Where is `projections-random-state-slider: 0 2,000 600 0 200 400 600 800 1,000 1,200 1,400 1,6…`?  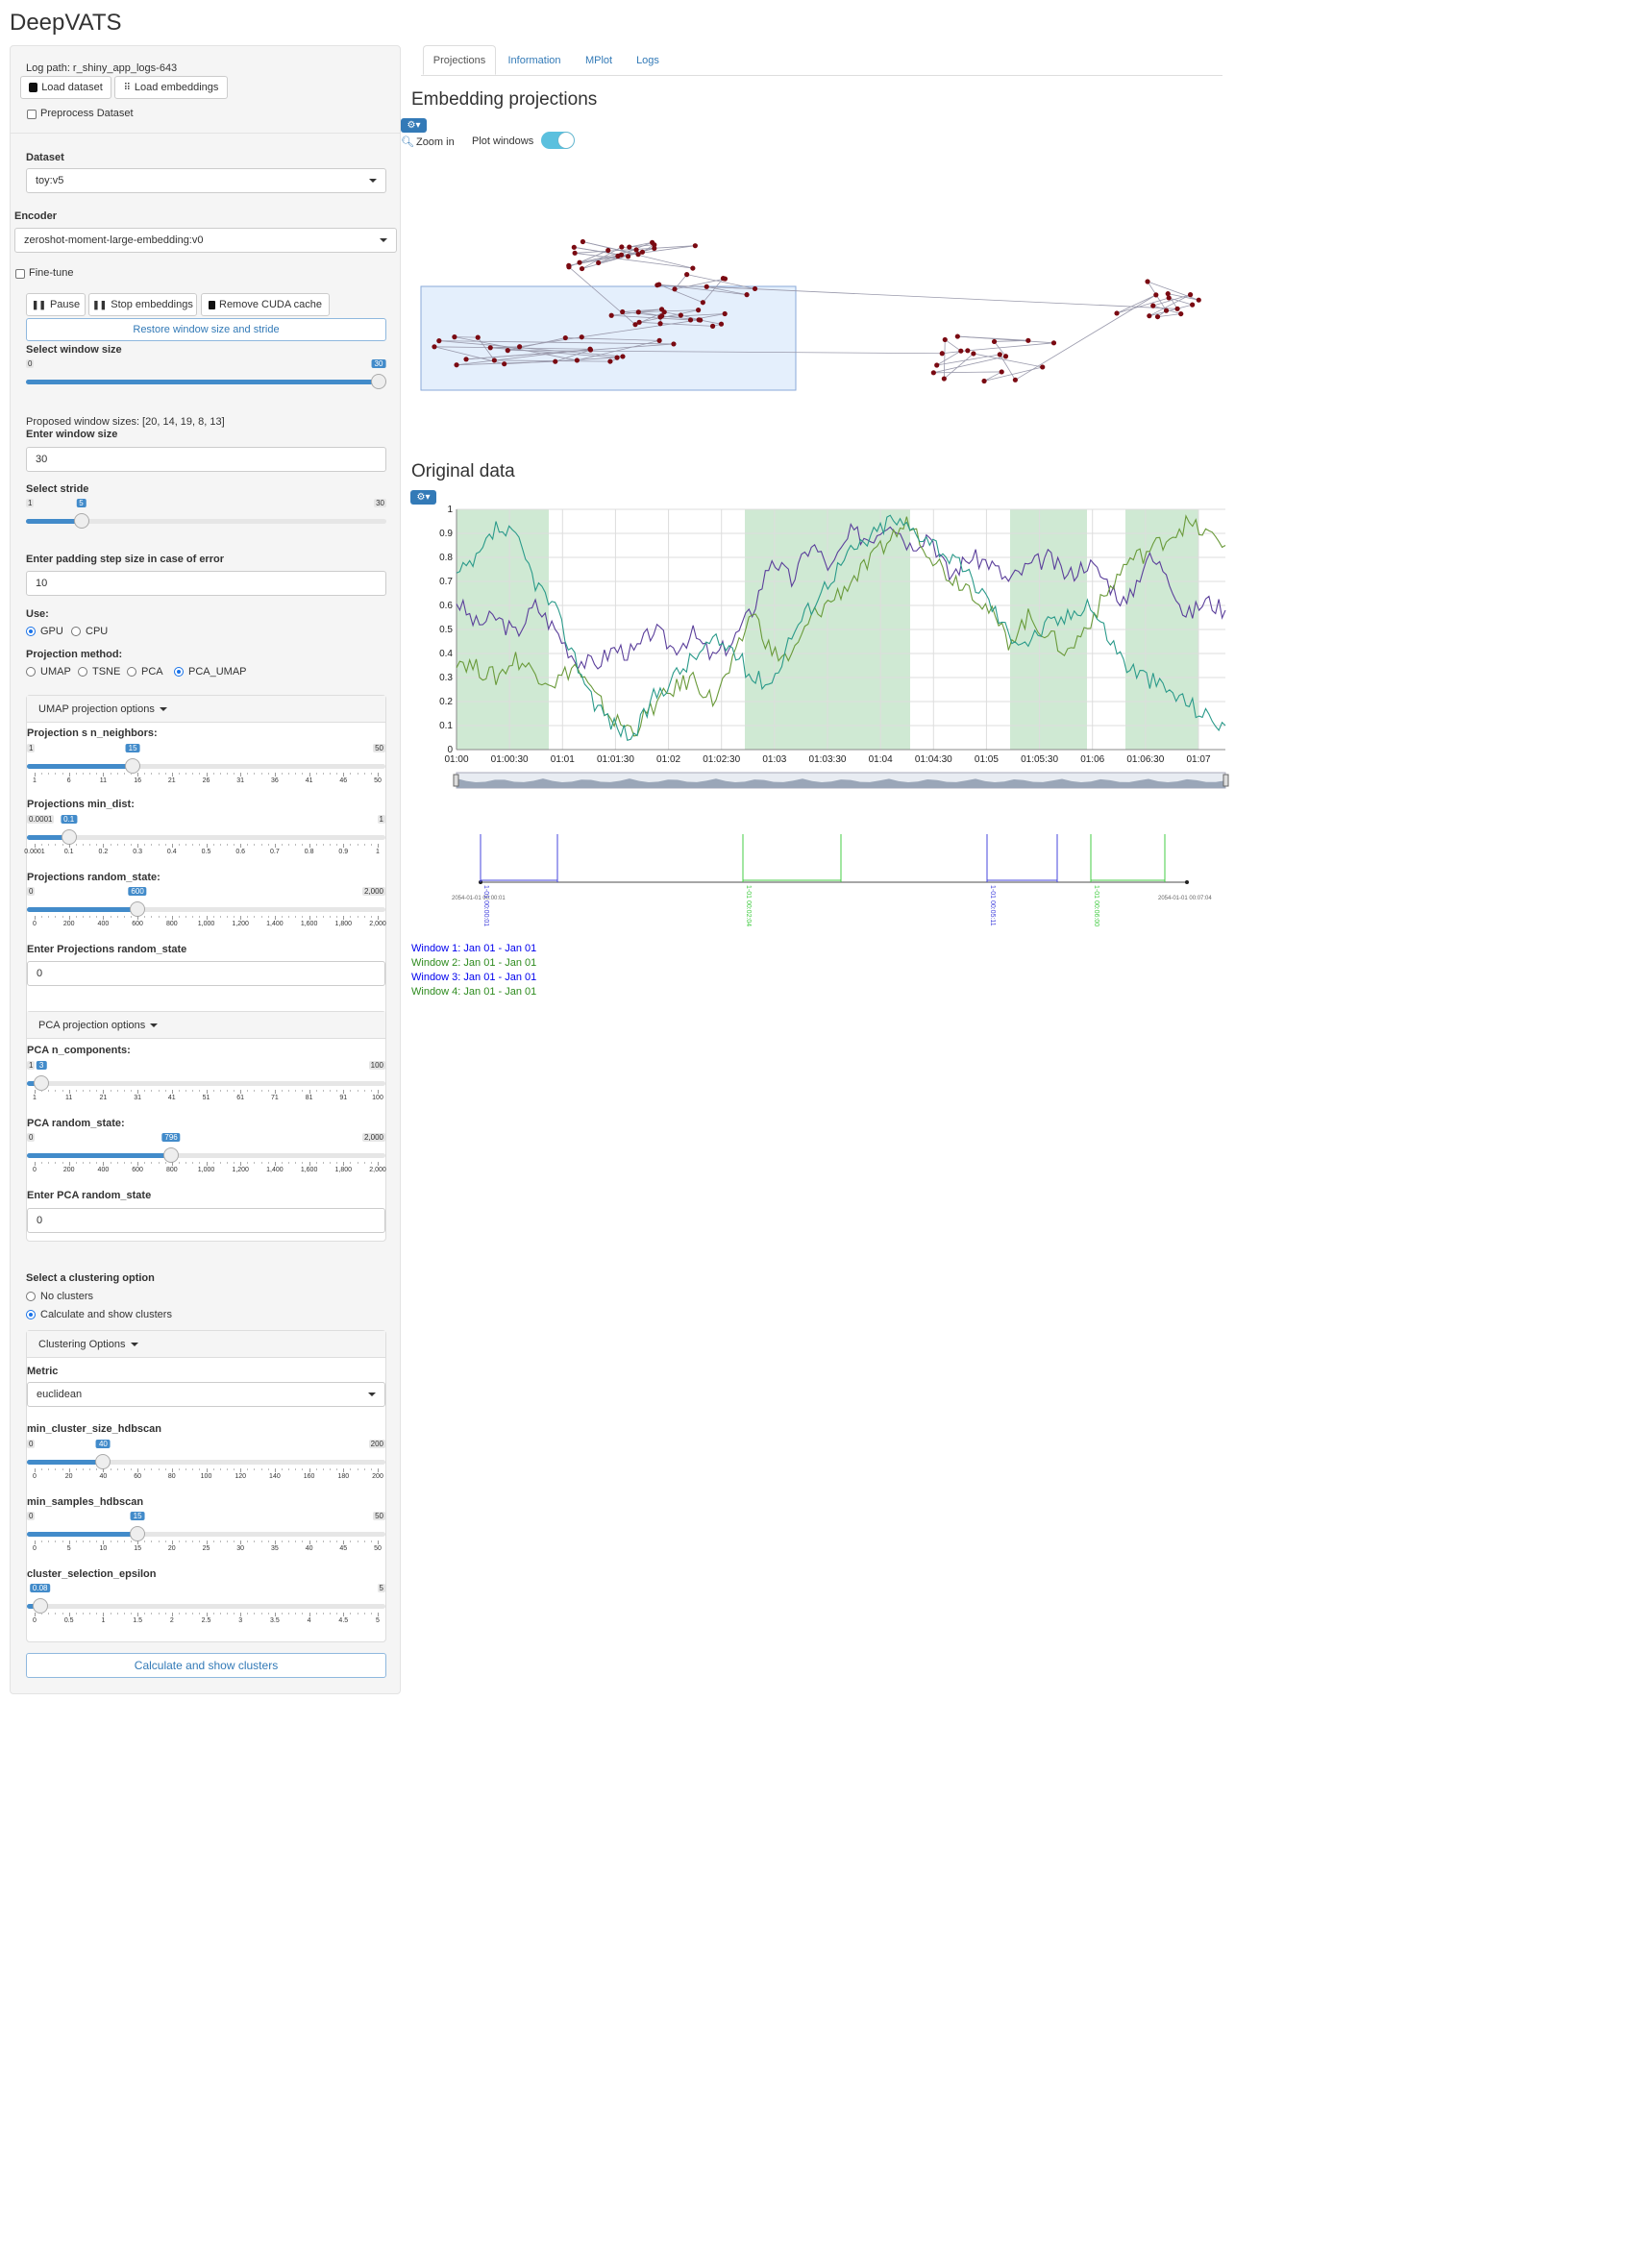
projections-random-state-slider: 0 2,000 600 0 200 400 600 800 1,000 1,200 1,400 1,6… is located at coordinates (206, 908).